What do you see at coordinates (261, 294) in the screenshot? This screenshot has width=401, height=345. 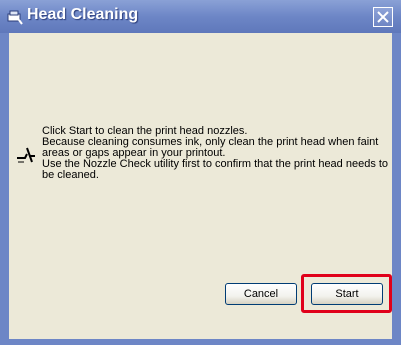 I see `cancel-button: Cancel` at bounding box center [261, 294].